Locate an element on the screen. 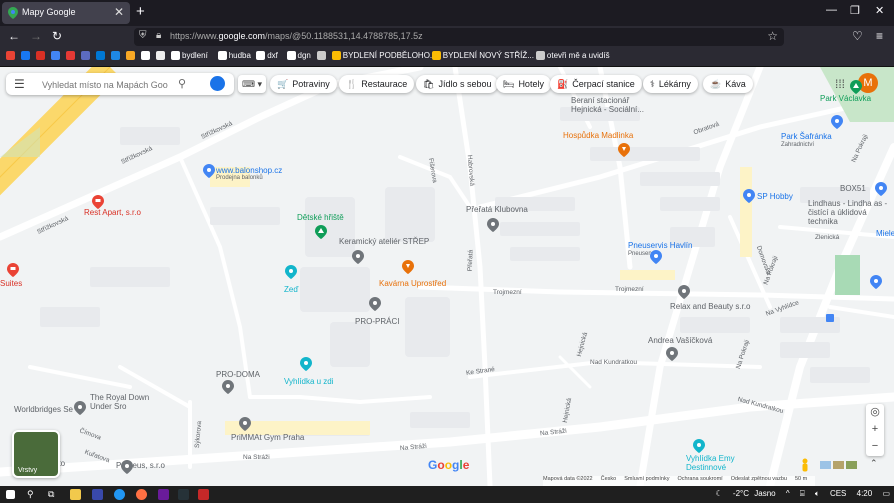  forward-arrow-icon: → is located at coordinates (36, 36).